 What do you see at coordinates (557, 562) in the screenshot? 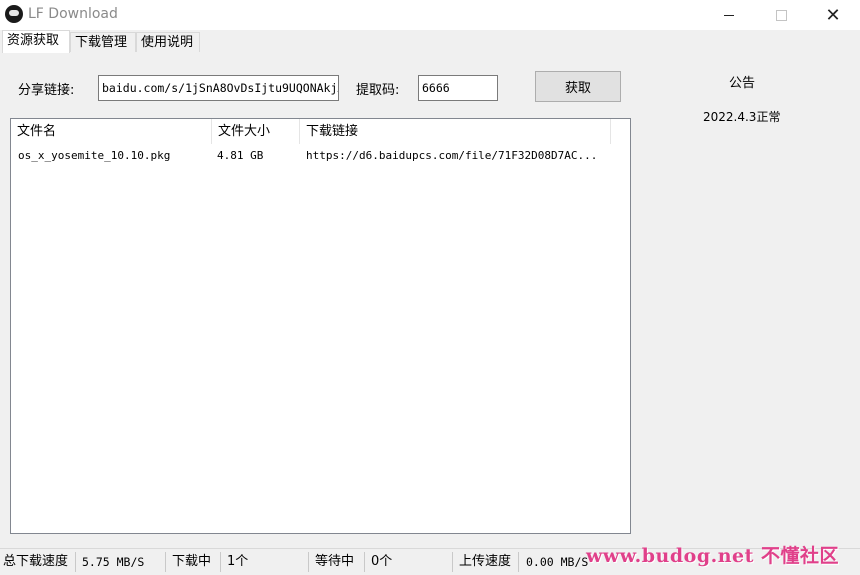
I see `upload-speed-value: 0.00 MB/S` at bounding box center [557, 562].